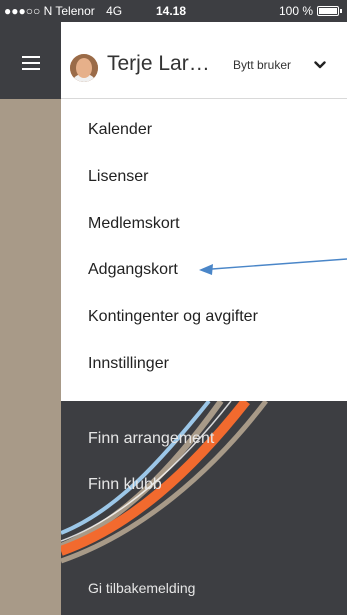 The width and height of the screenshot is (347, 615). I want to click on drawer-header: Terje Lar… Bytt bruker, so click(204, 60).